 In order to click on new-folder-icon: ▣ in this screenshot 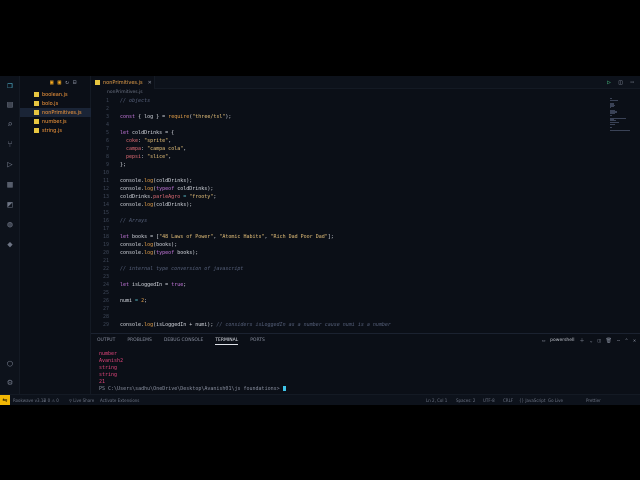, I will do `click(60, 83)`.